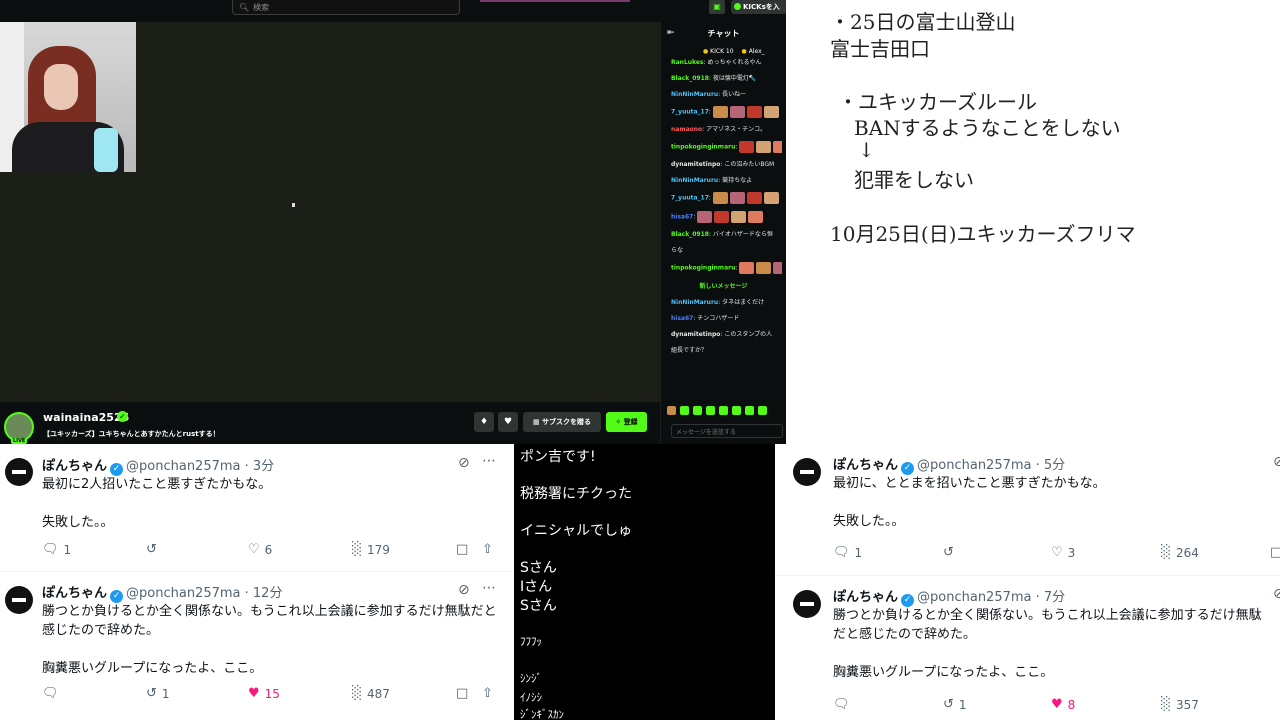 The width and height of the screenshot is (1280, 720). I want to click on chat-message: hisa67: チンコハザード, so click(726, 318).